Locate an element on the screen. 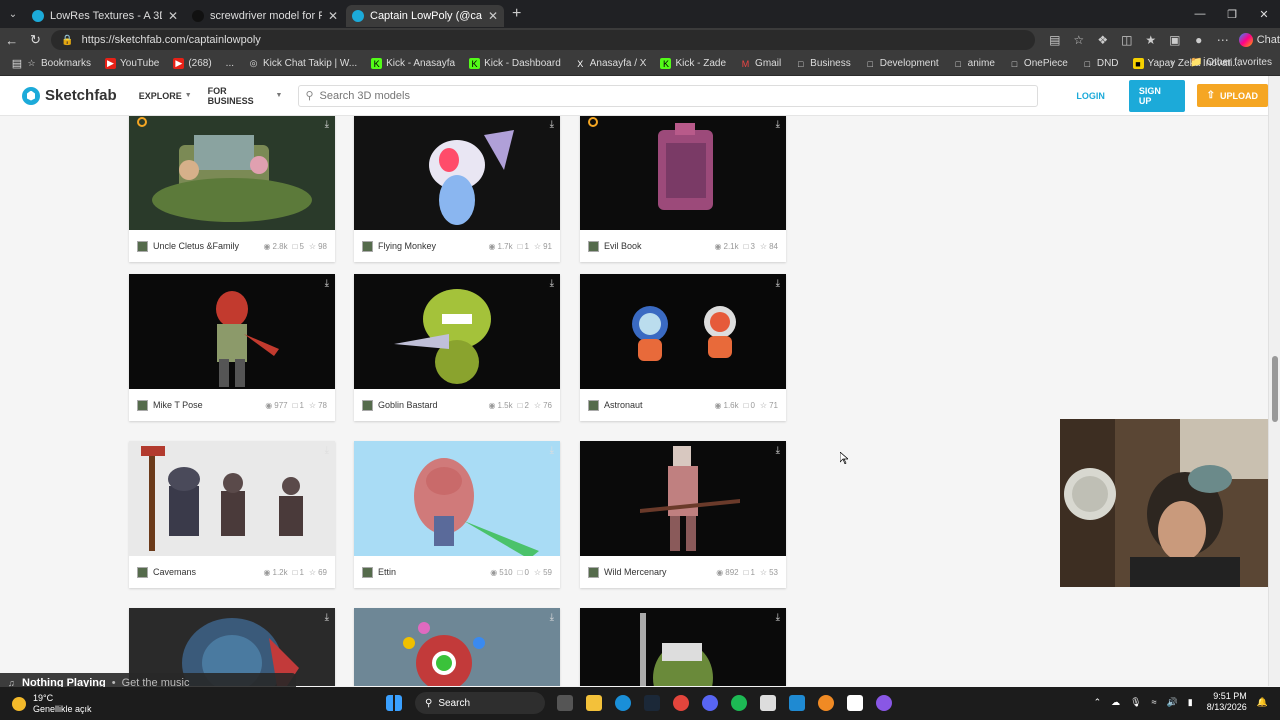 This screenshot has height=720, width=1280. vscode-icon is located at coordinates (797, 703).